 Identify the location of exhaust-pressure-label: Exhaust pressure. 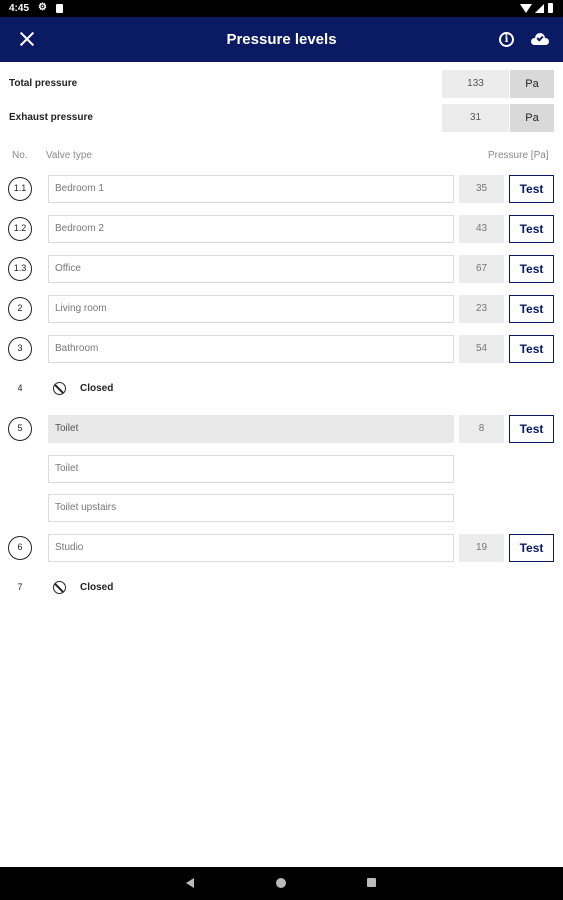
(51, 117).